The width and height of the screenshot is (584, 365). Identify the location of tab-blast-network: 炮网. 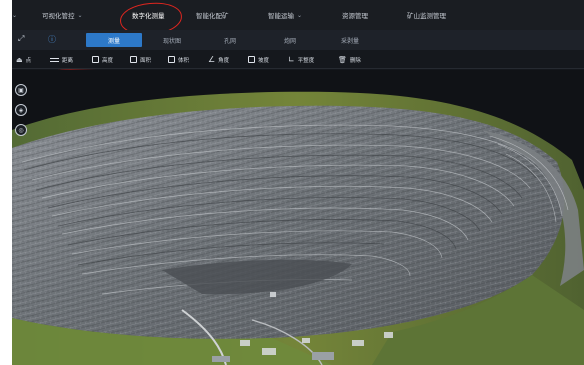
(290, 40).